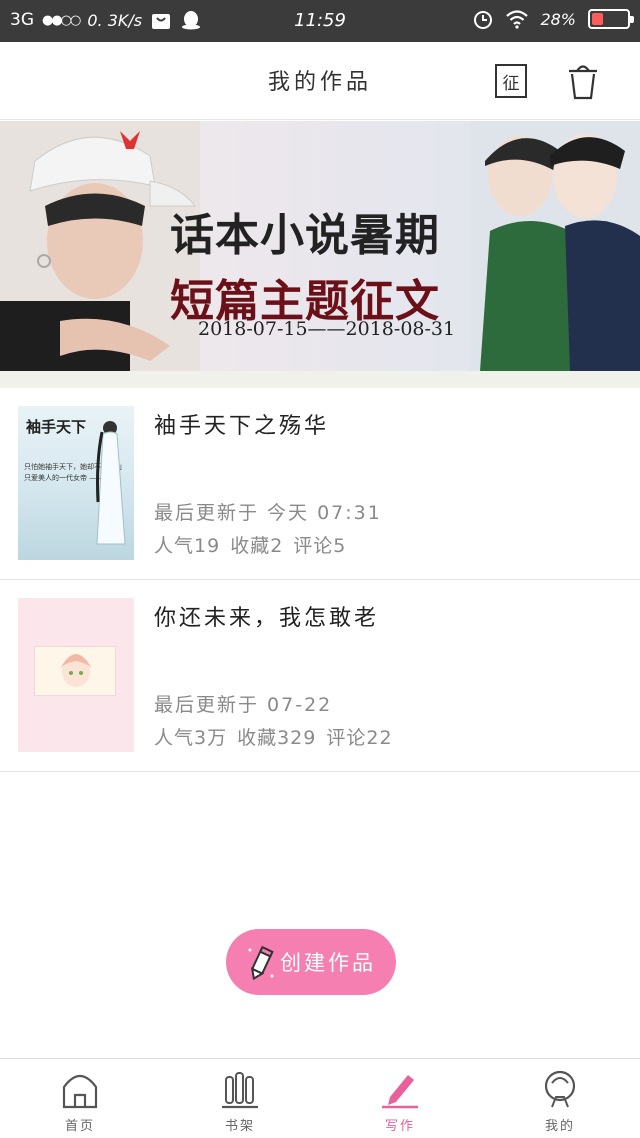  I want to click on work-popularity: 人气19, so click(187, 546).